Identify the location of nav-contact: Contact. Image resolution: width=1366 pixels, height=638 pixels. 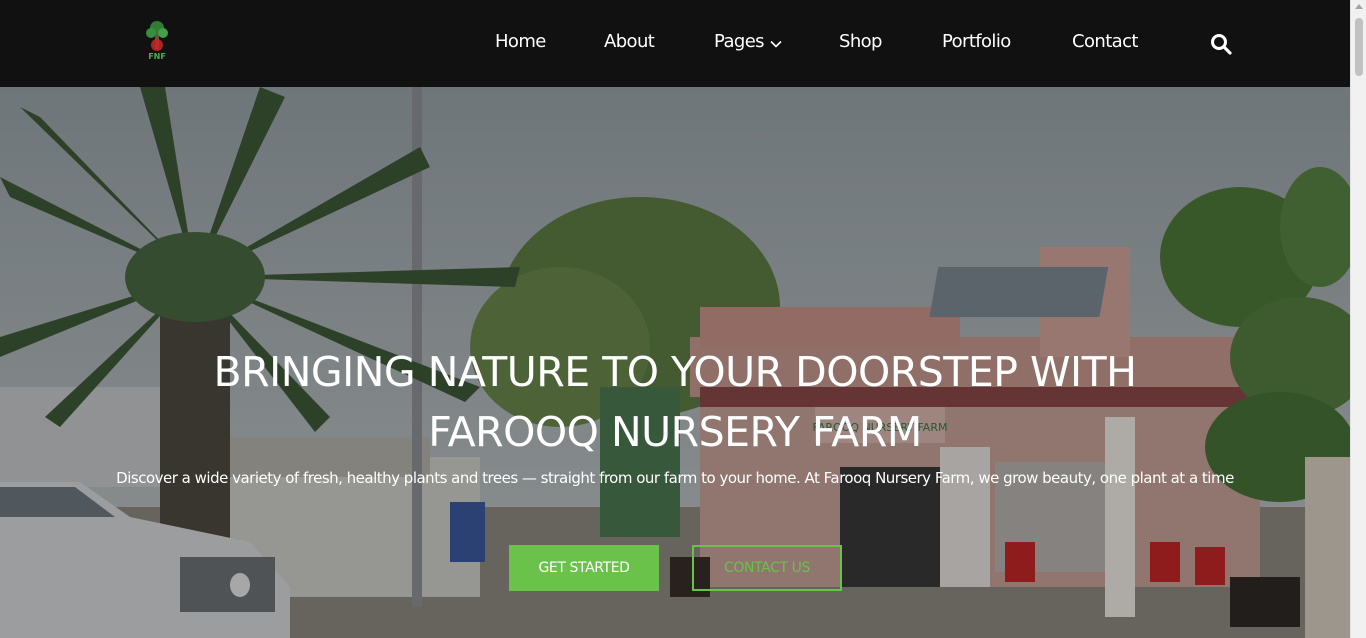
(1105, 41).